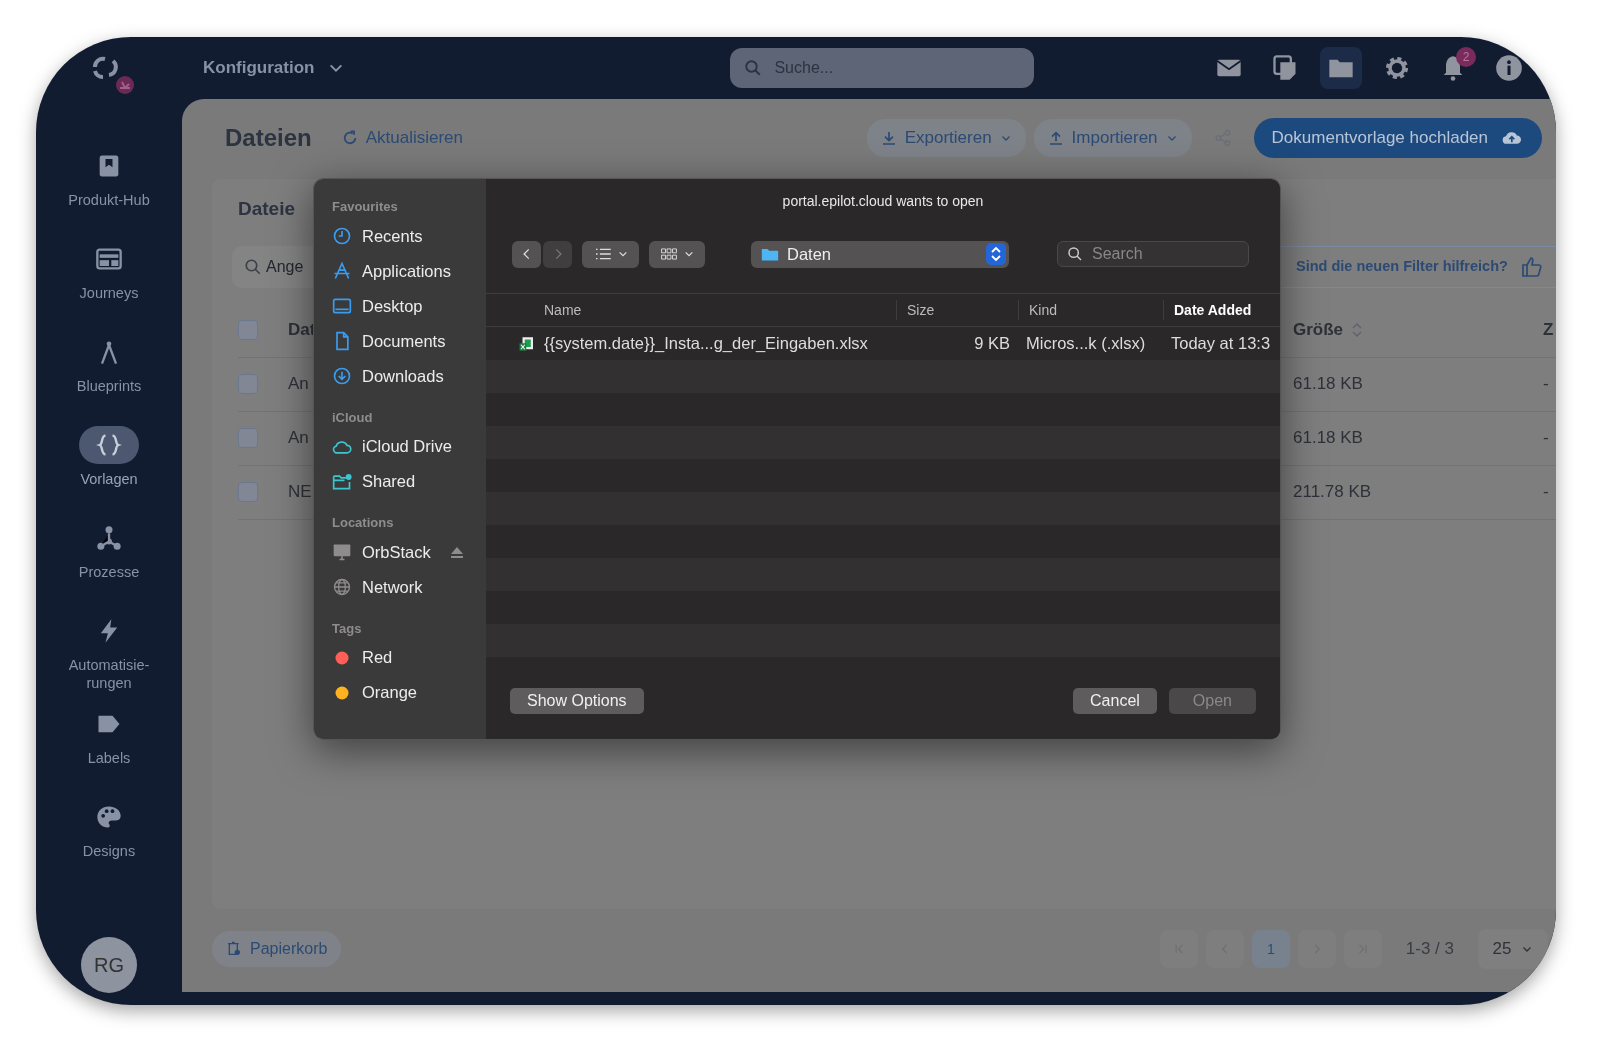 This screenshot has height=1049, width=1600. I want to click on files-button, so click(1341, 68).